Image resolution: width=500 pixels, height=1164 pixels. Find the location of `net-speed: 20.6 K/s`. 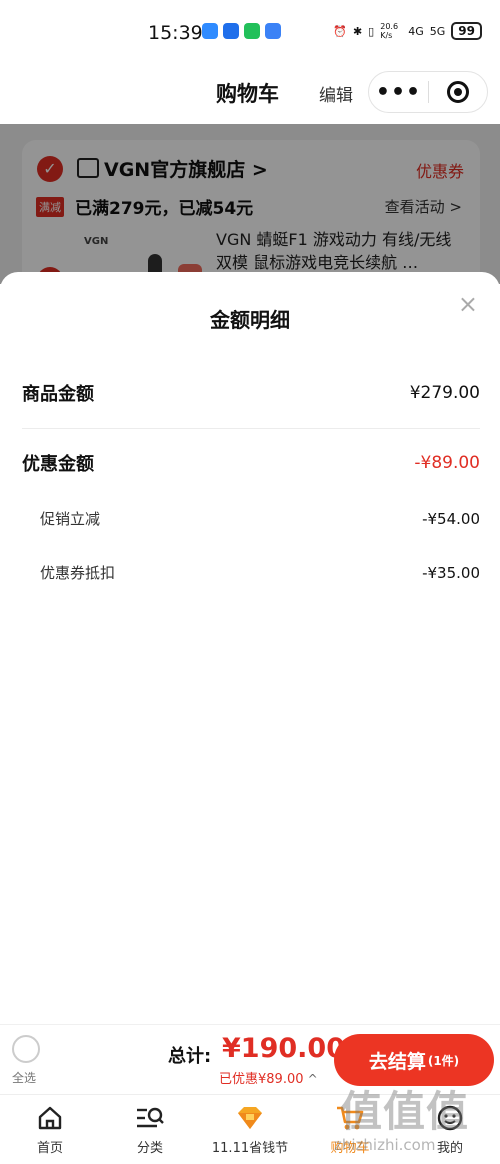

net-speed: 20.6 K/s is located at coordinates (389, 31).